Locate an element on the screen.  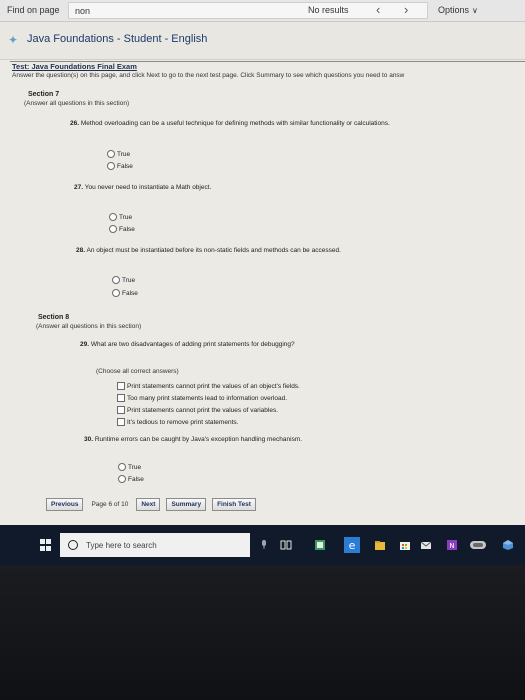
question-number: 26. is located at coordinates (75, 123).